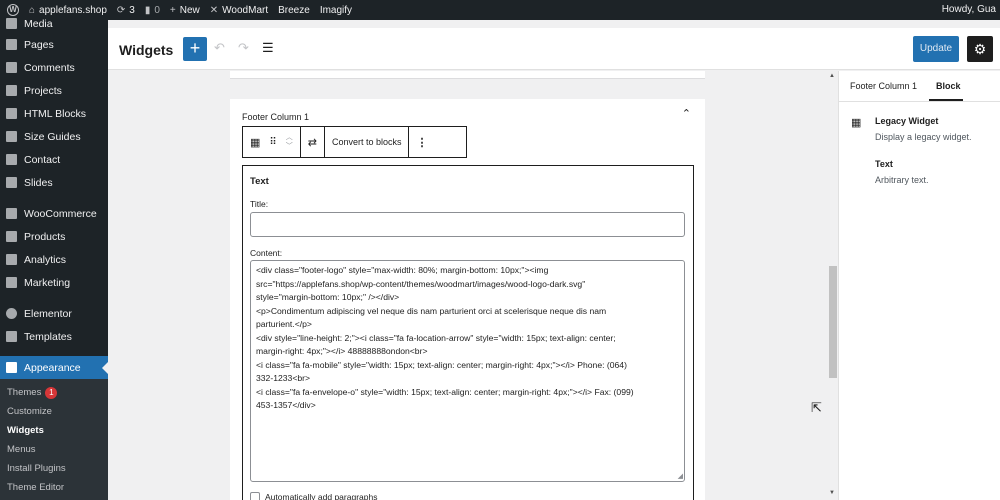 The width and height of the screenshot is (1000, 500). Describe the element at coordinates (11, 90) in the screenshot. I see `projects-icon` at that location.